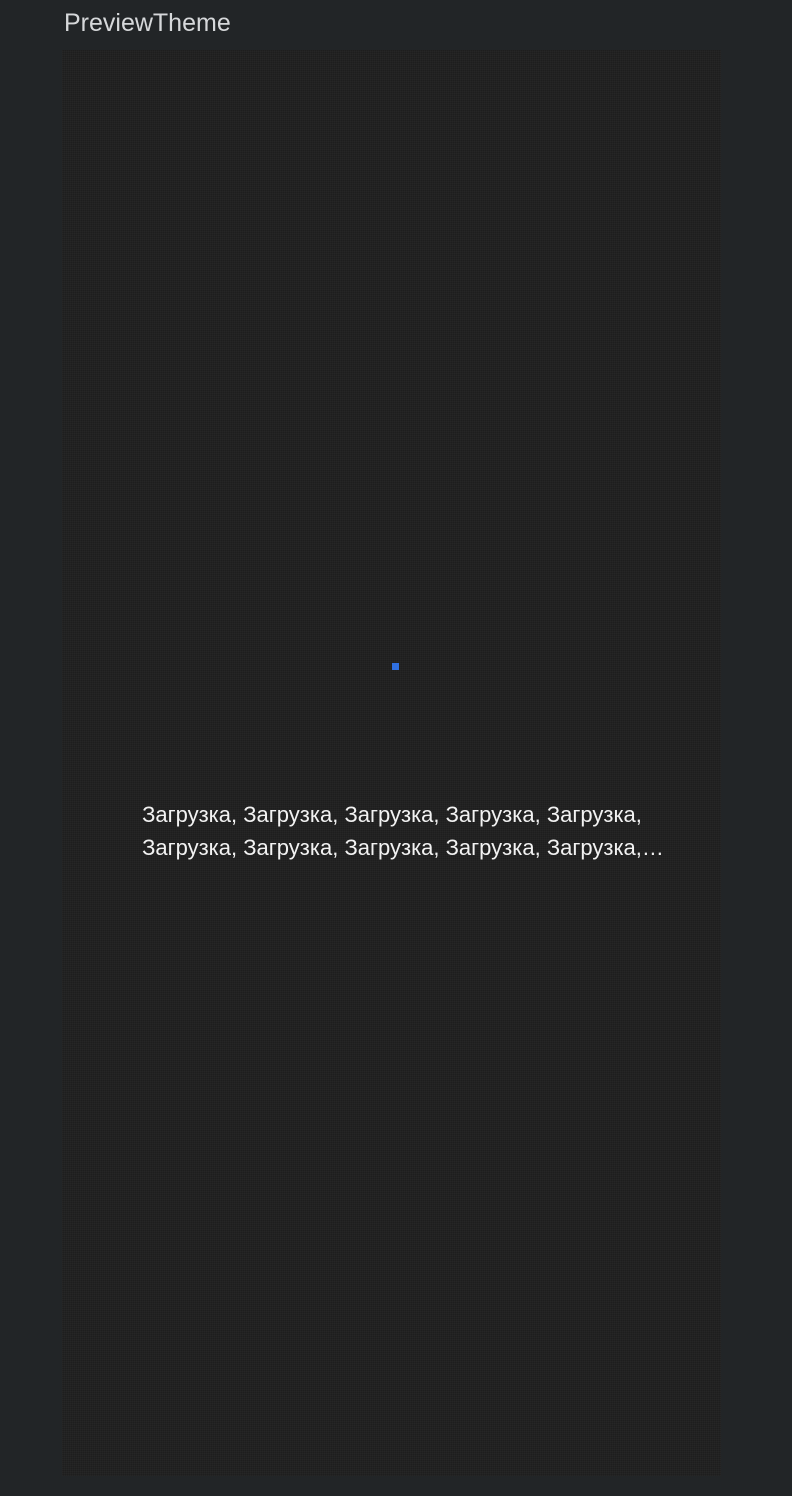  What do you see at coordinates (395, 666) in the screenshot?
I see `progress-indicator` at bounding box center [395, 666].